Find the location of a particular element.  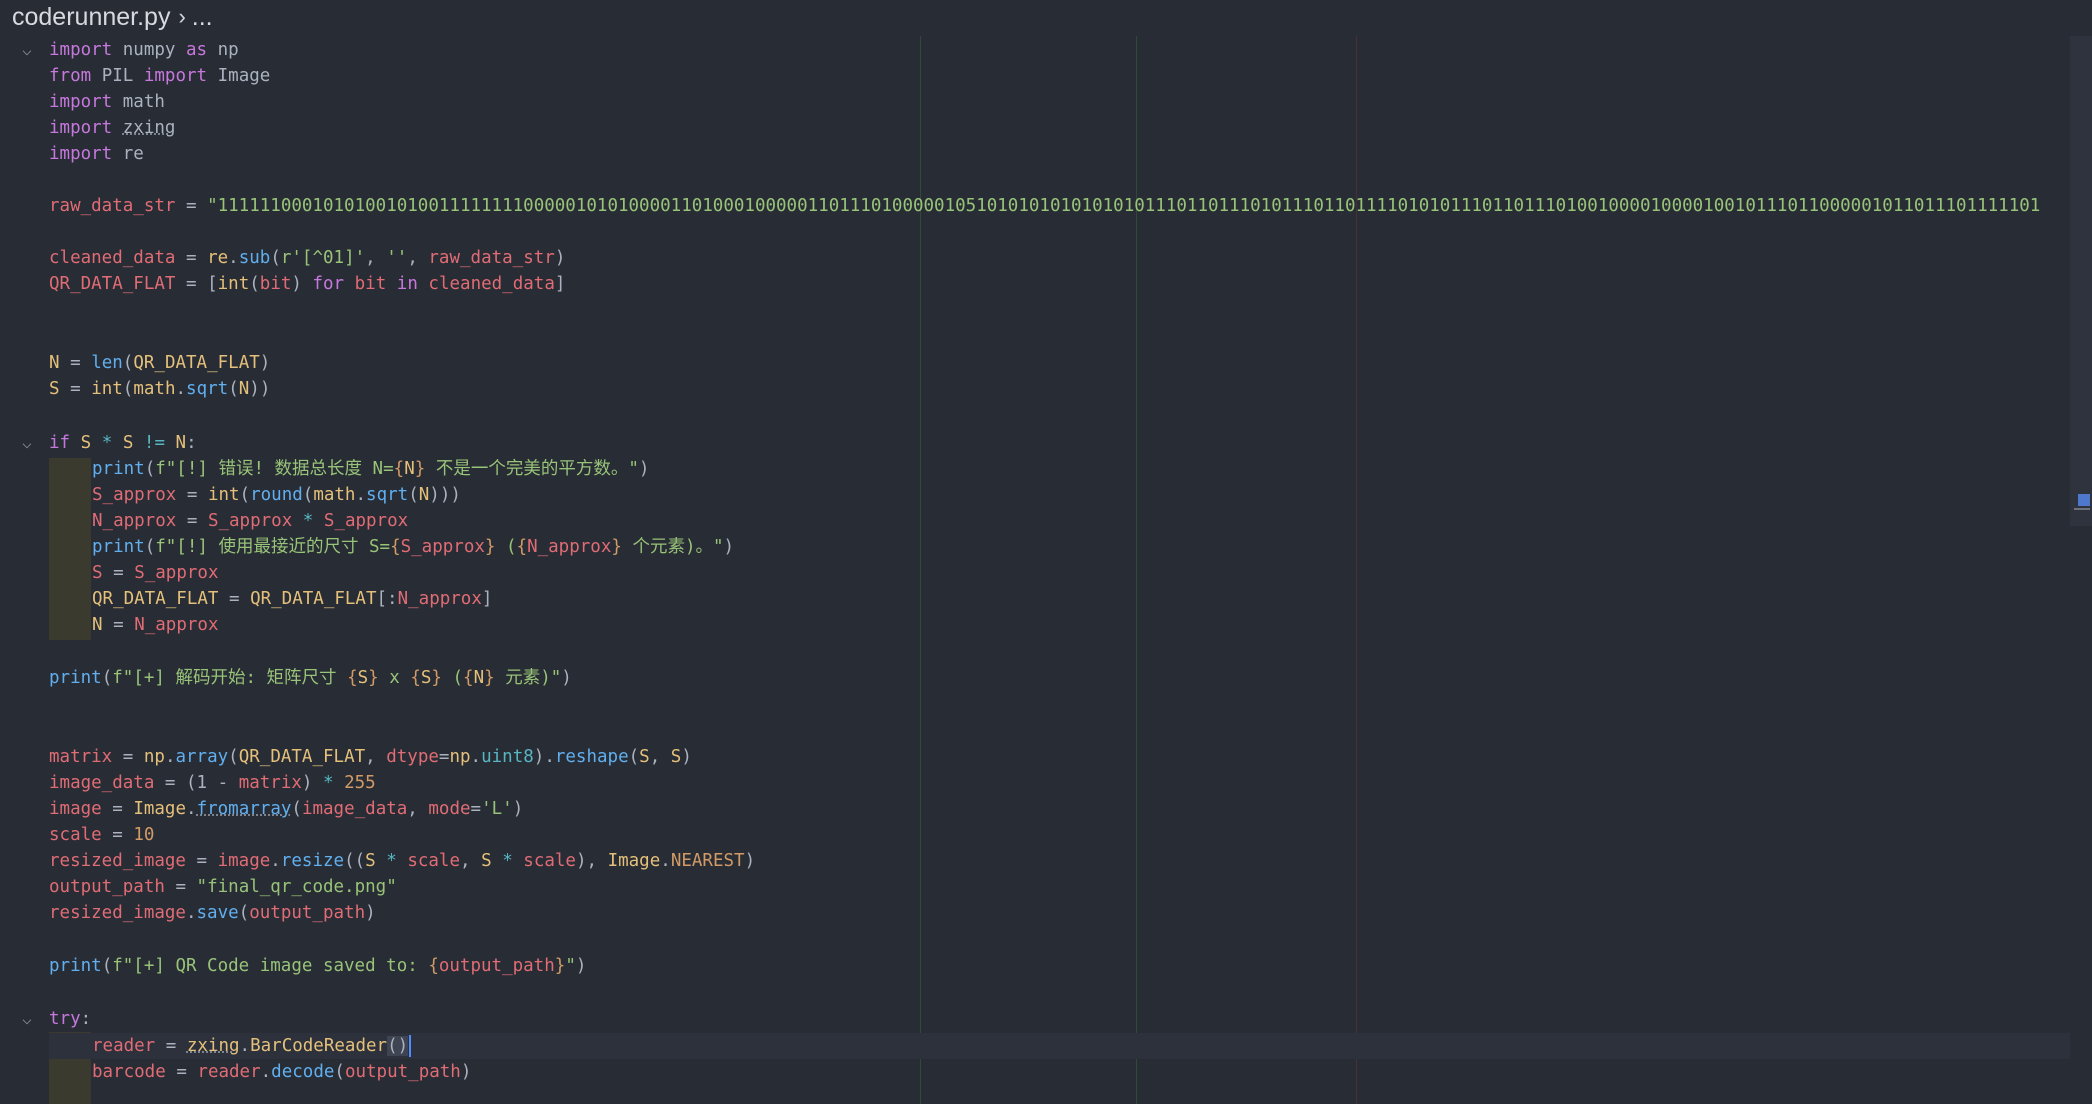

token-punct: ))) is located at coordinates (445, 495).